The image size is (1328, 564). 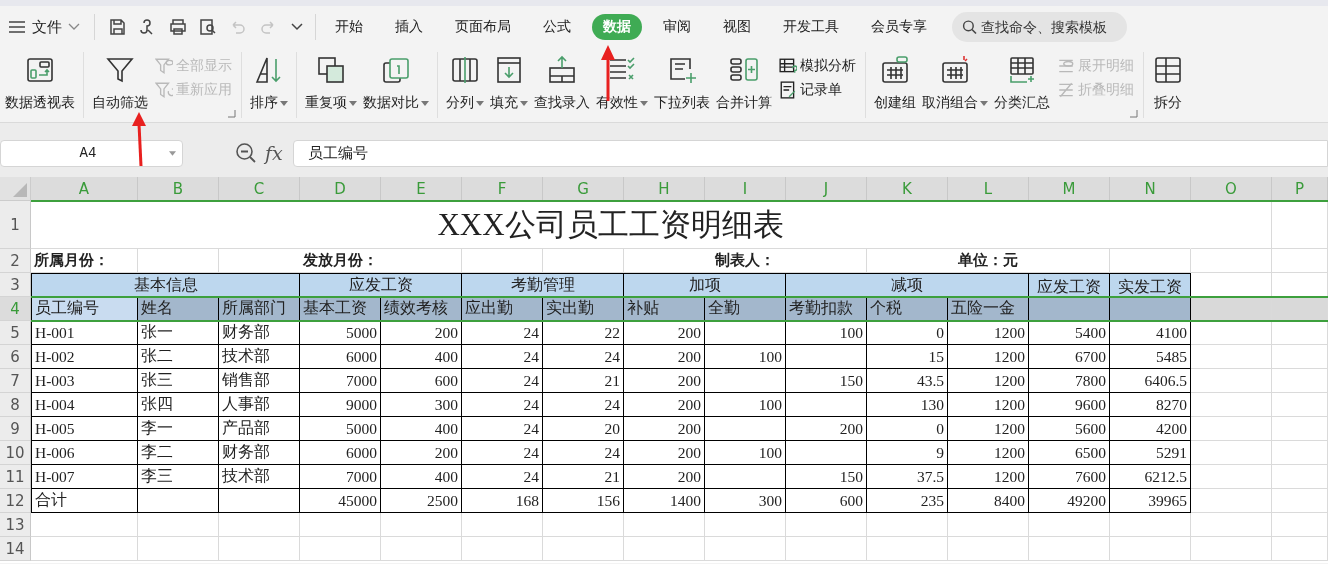 I want to click on table-cell: 6700, so click(x=1069, y=357).